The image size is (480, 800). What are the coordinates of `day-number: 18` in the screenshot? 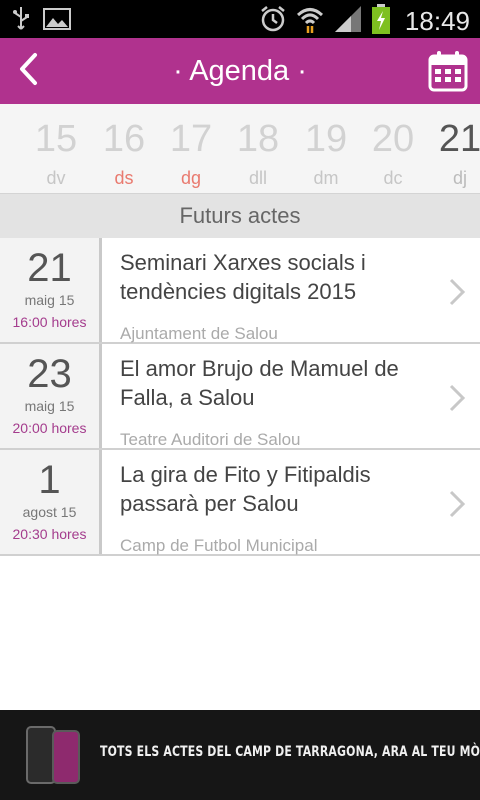 It's located at (258, 139).